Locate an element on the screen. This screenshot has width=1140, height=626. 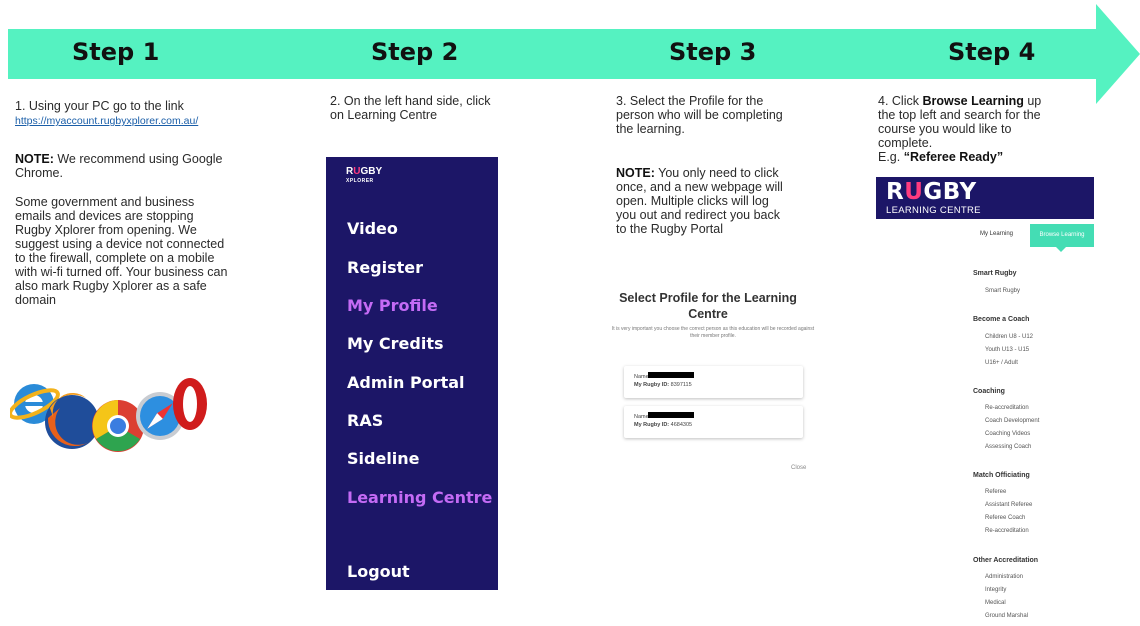
profile-id: My Rugby ID: 8397115 is located at coordinates (663, 385).